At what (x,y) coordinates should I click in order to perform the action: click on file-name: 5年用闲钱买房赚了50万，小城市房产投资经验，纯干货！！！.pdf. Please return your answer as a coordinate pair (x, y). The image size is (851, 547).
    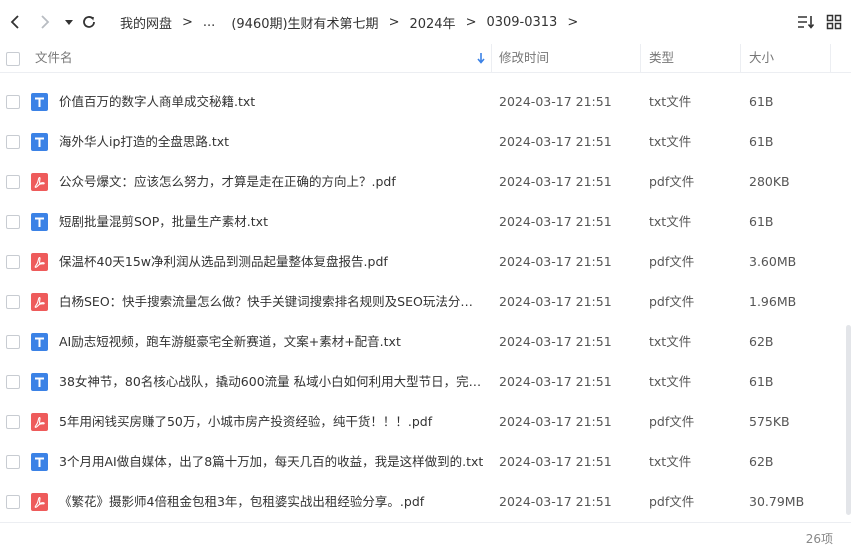
    Looking at the image, I should click on (271, 422).